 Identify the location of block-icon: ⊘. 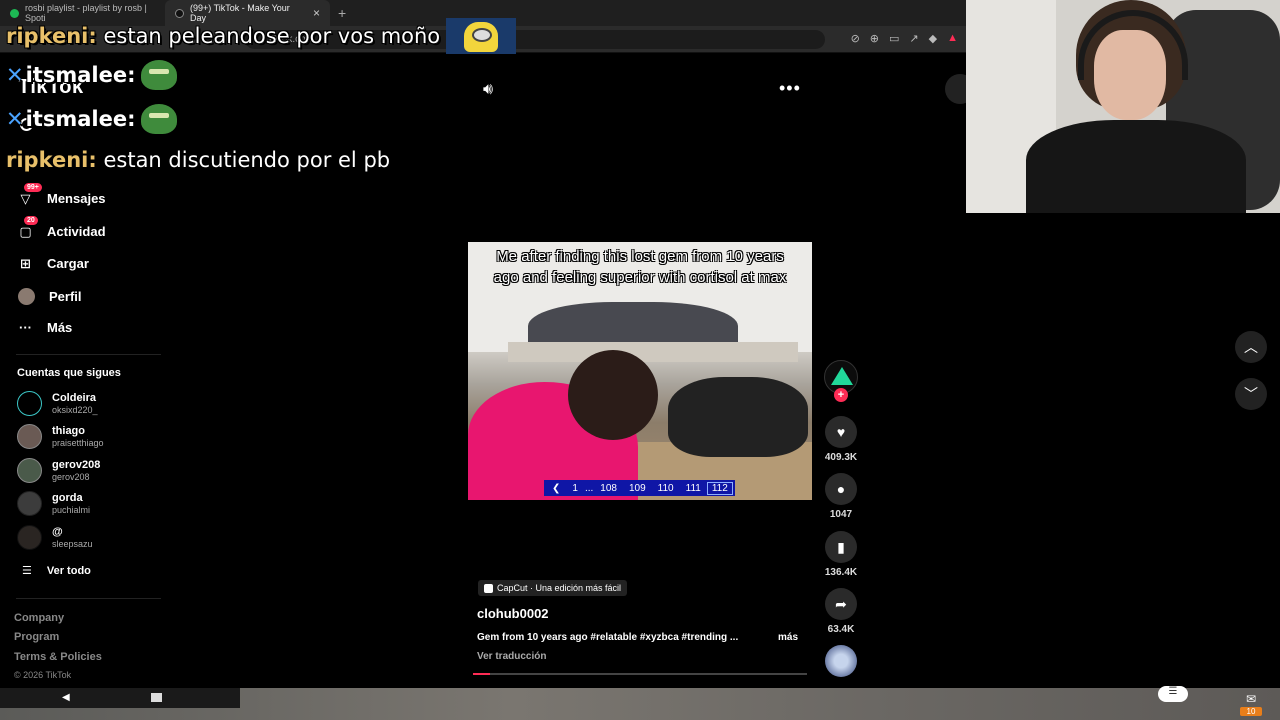
(855, 38).